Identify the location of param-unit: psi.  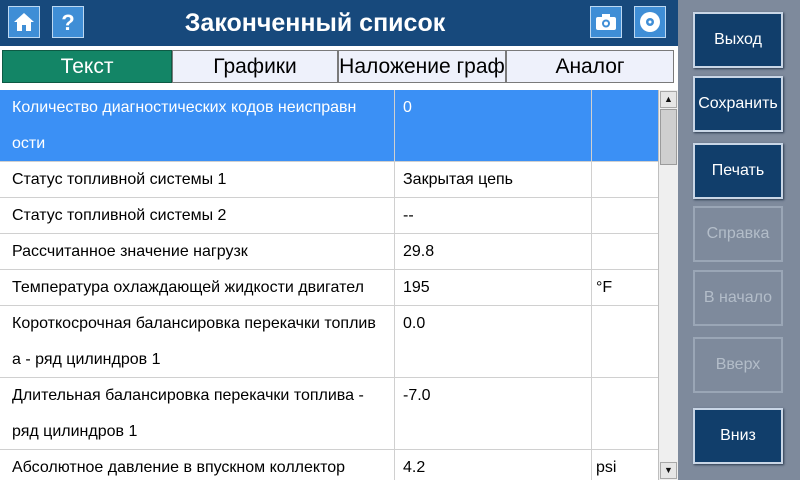
(624, 465).